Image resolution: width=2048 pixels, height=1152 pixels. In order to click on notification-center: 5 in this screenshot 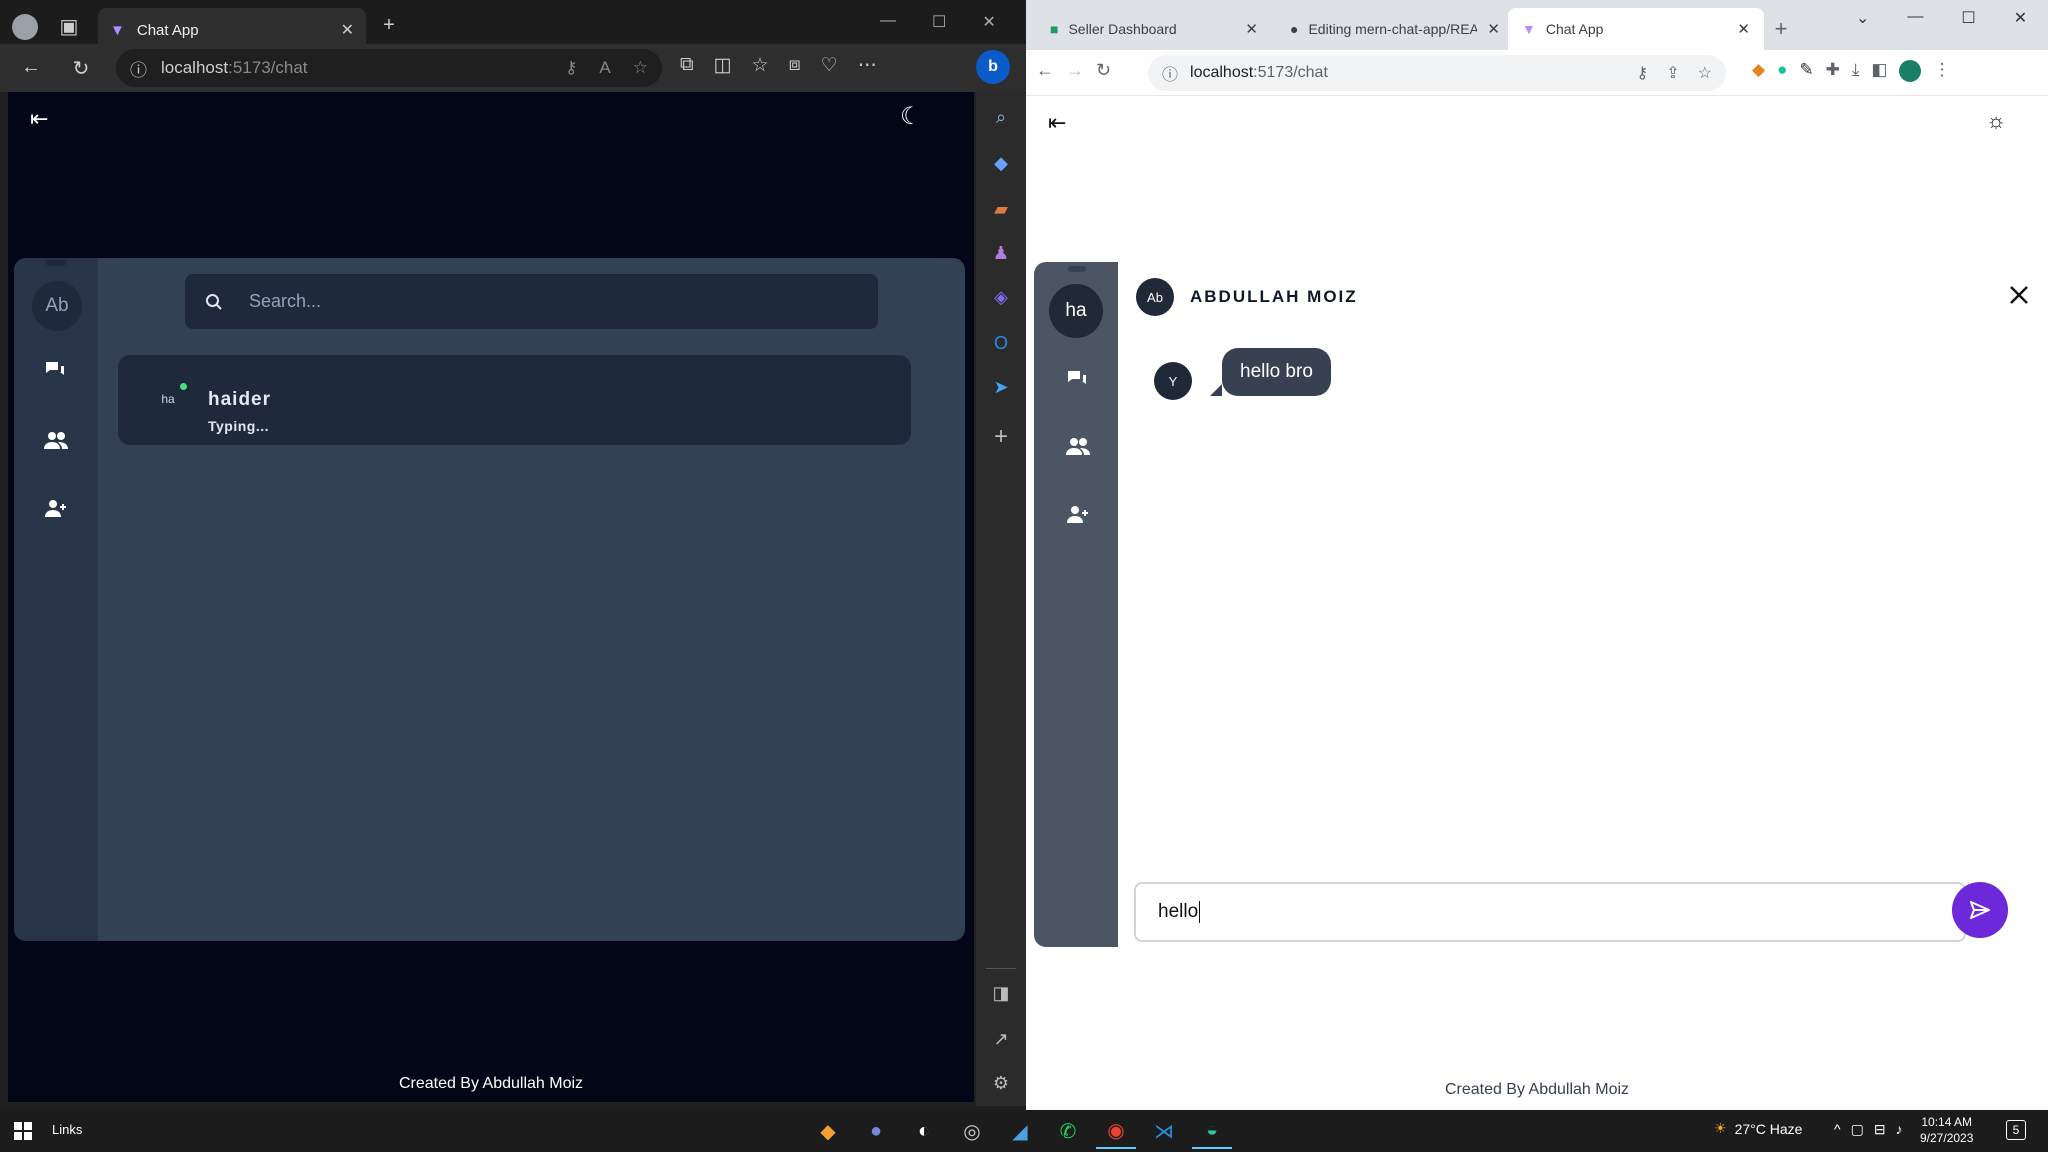, I will do `click(2016, 1130)`.